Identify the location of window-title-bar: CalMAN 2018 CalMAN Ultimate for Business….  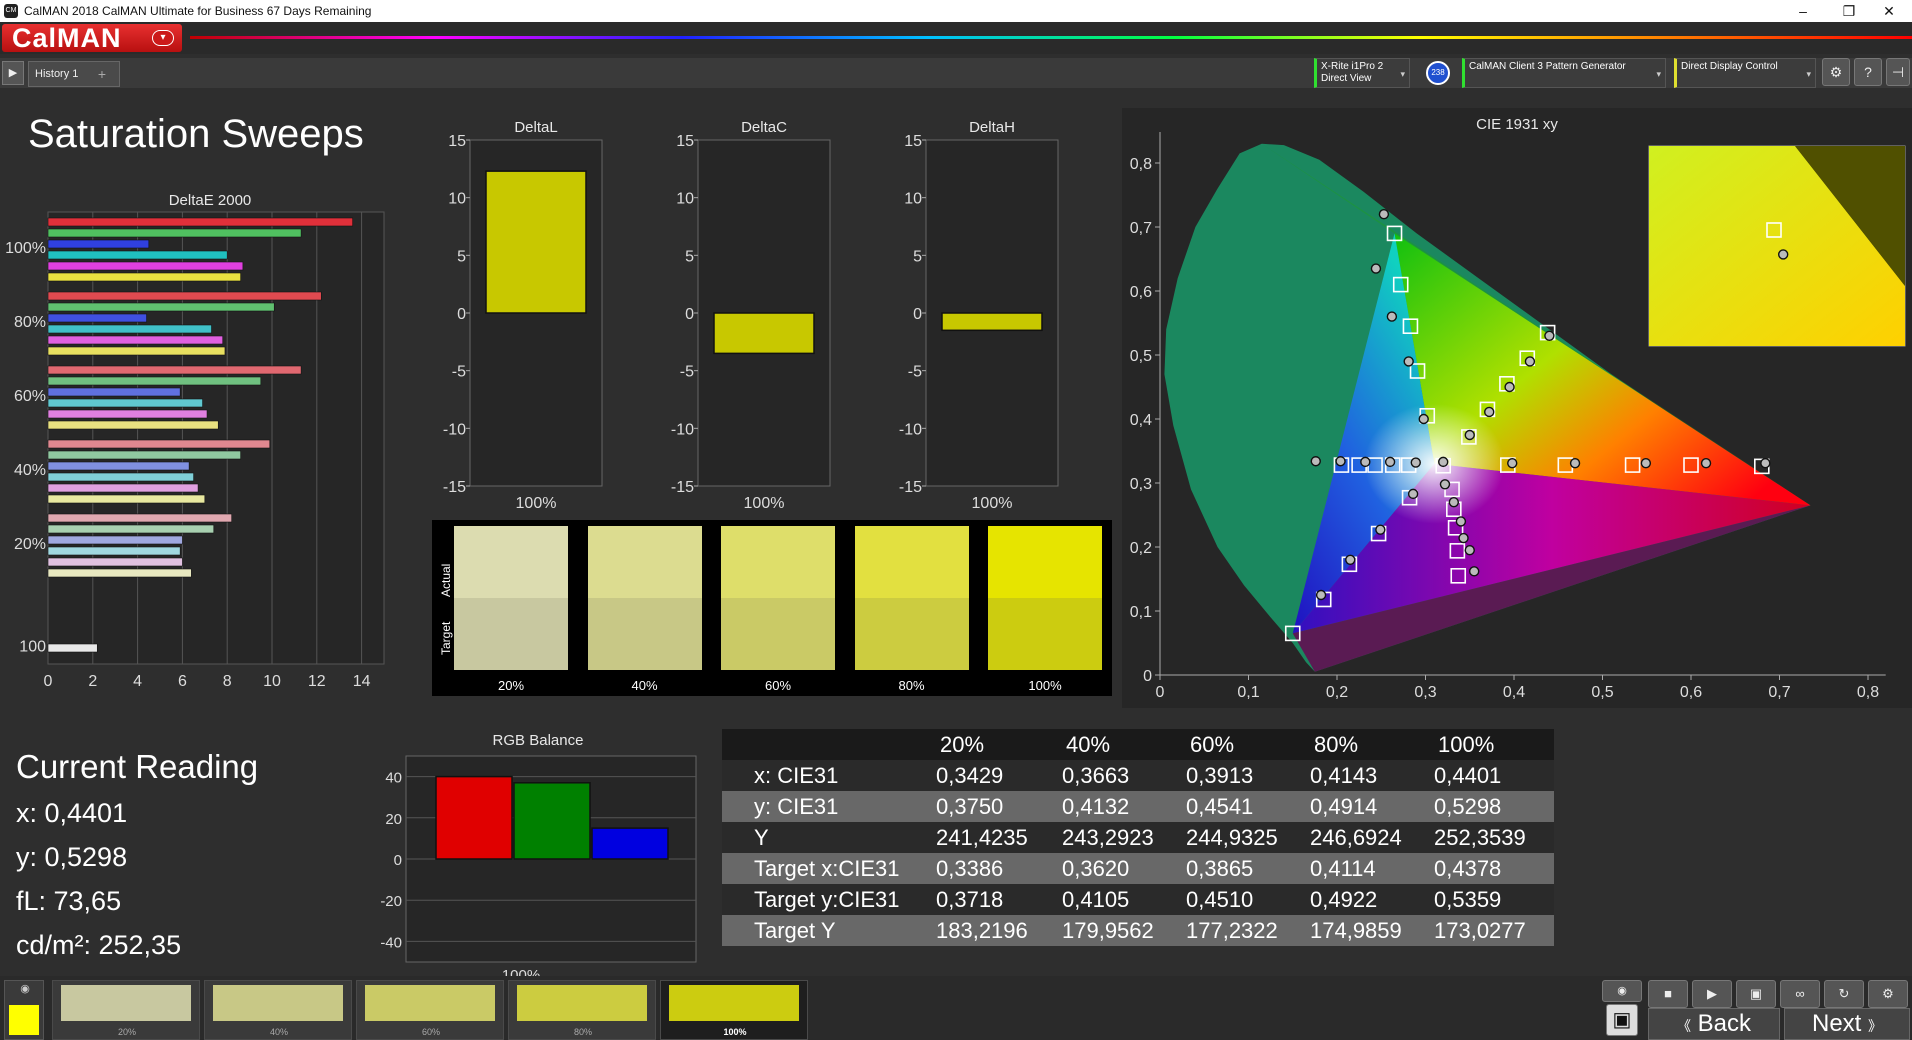
(956, 11).